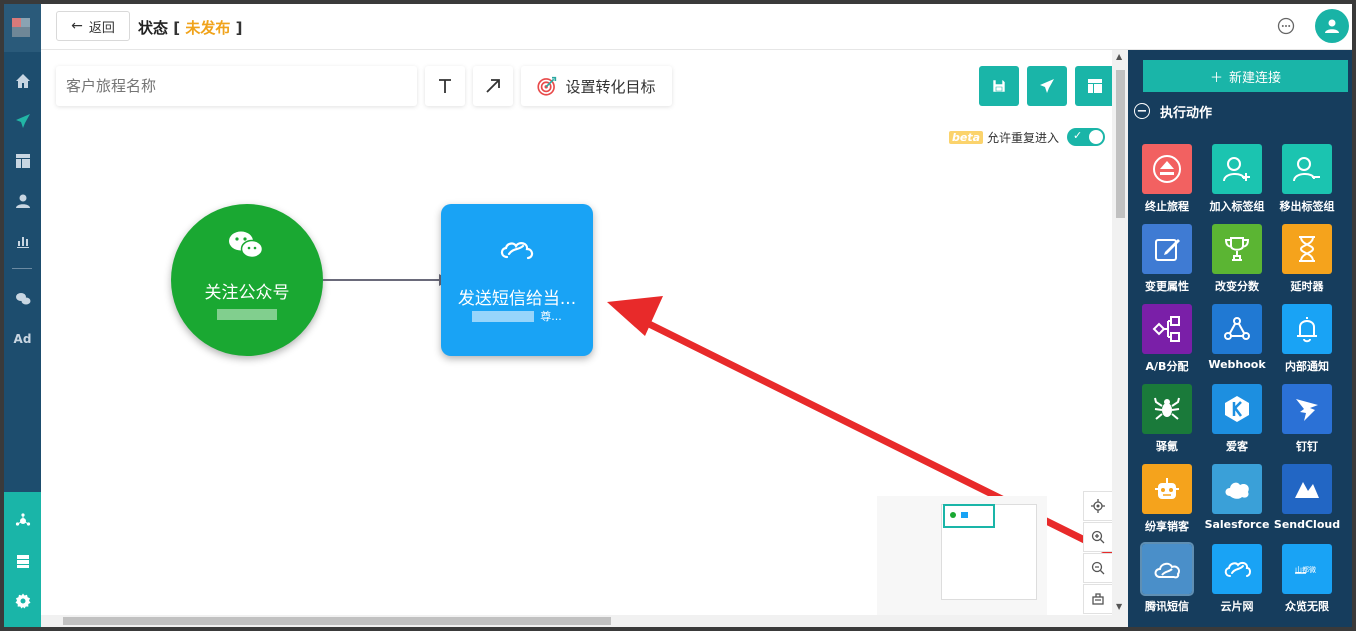  I want to click on cloud-sms-icon, so click(517, 251).